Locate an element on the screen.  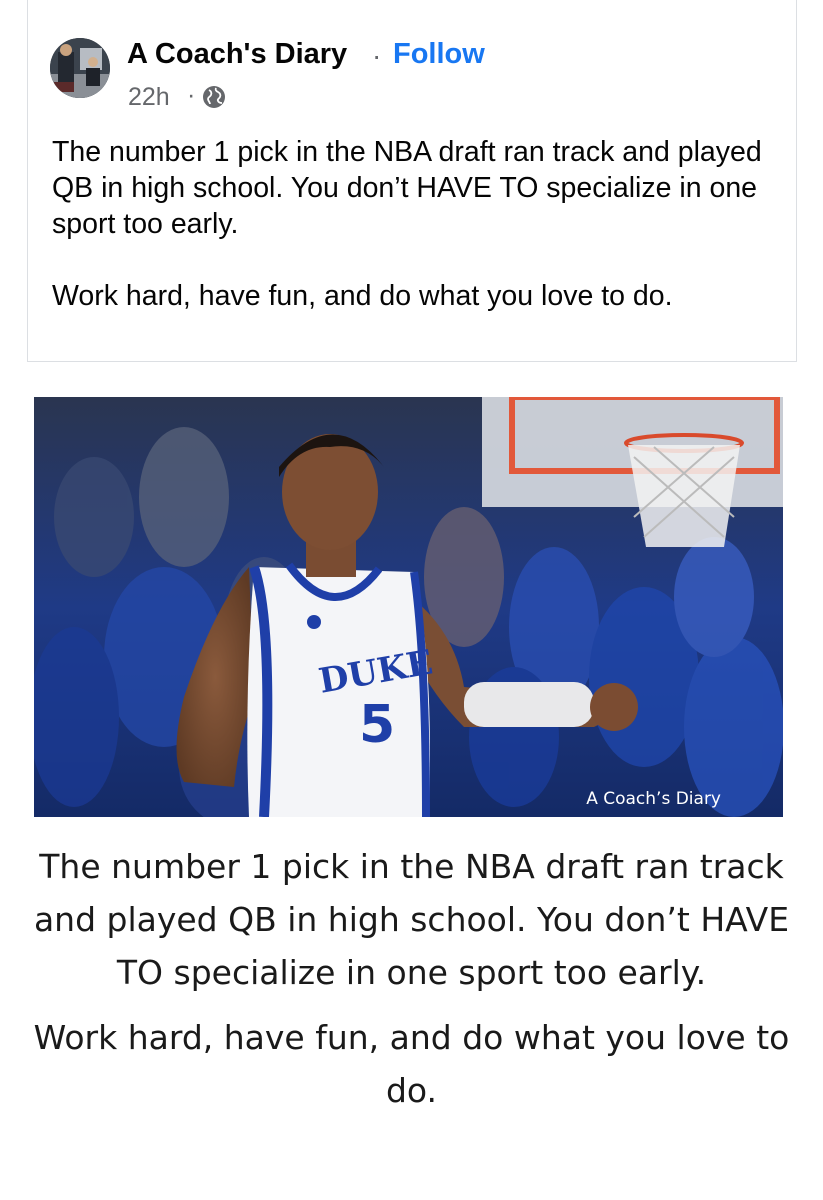
page-avatar is located at coordinates (80, 68).